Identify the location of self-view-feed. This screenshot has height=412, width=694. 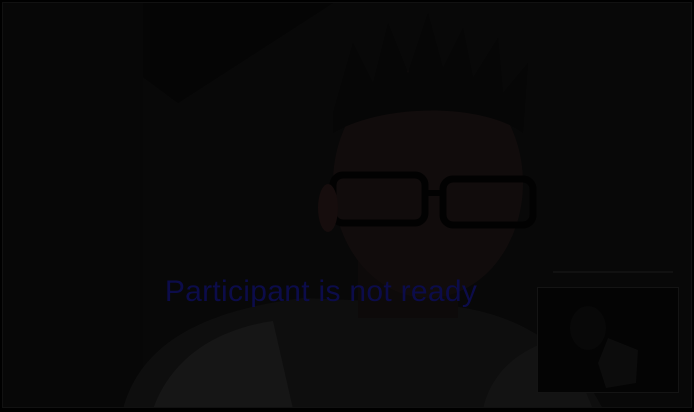
(608, 340).